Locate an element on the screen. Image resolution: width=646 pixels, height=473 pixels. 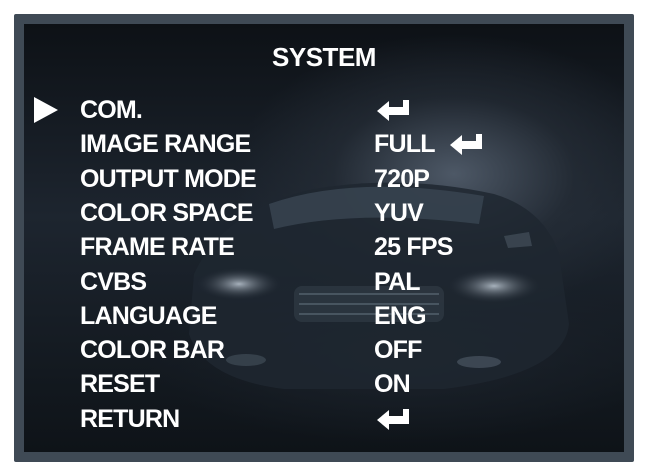
menu-item-reset: RESET ON is located at coordinates (324, 384).